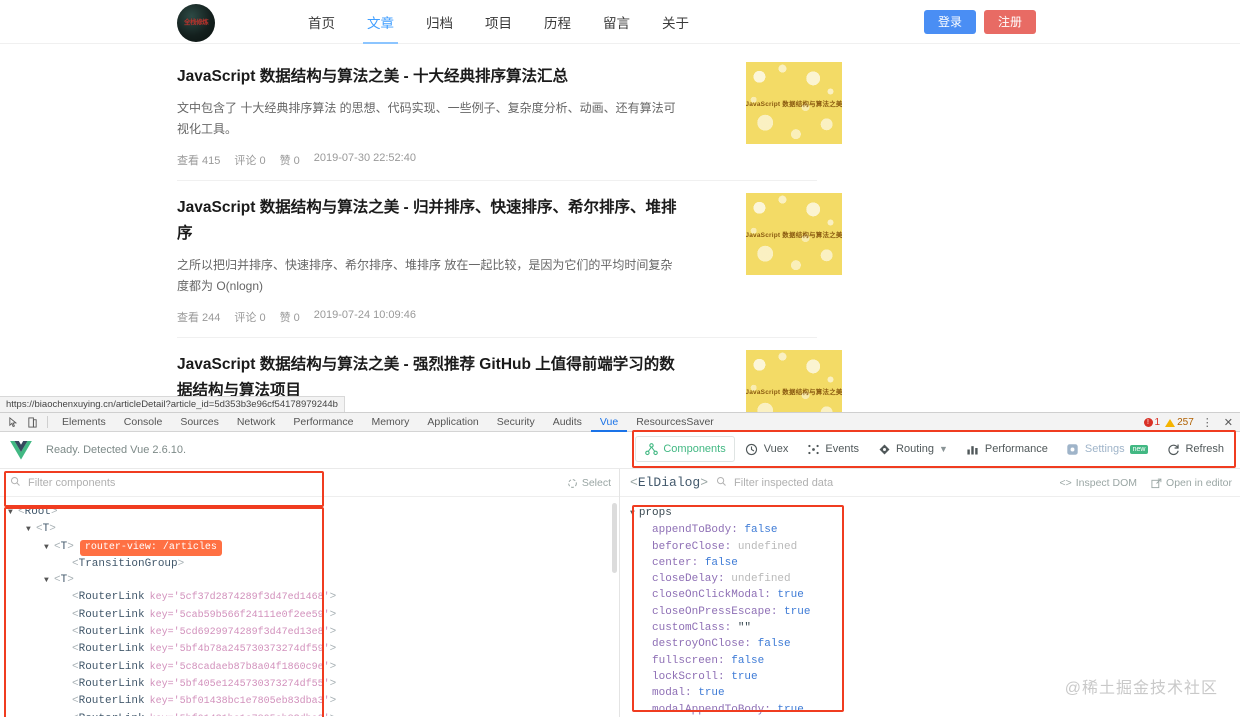 The height and width of the screenshot is (717, 1240). I want to click on vue-tool-settings-button: Settings new, so click(1107, 449).